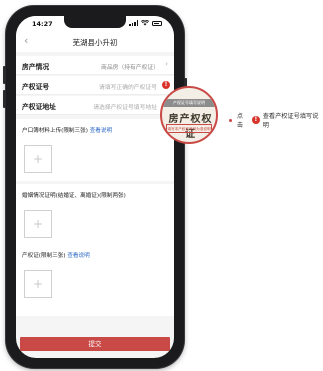  Describe the element at coordinates (157, 23) in the screenshot. I see `battery-icon` at that location.